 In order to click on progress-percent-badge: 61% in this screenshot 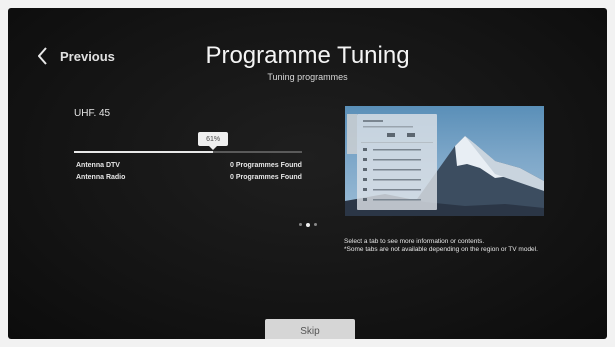, I will do `click(213, 139)`.